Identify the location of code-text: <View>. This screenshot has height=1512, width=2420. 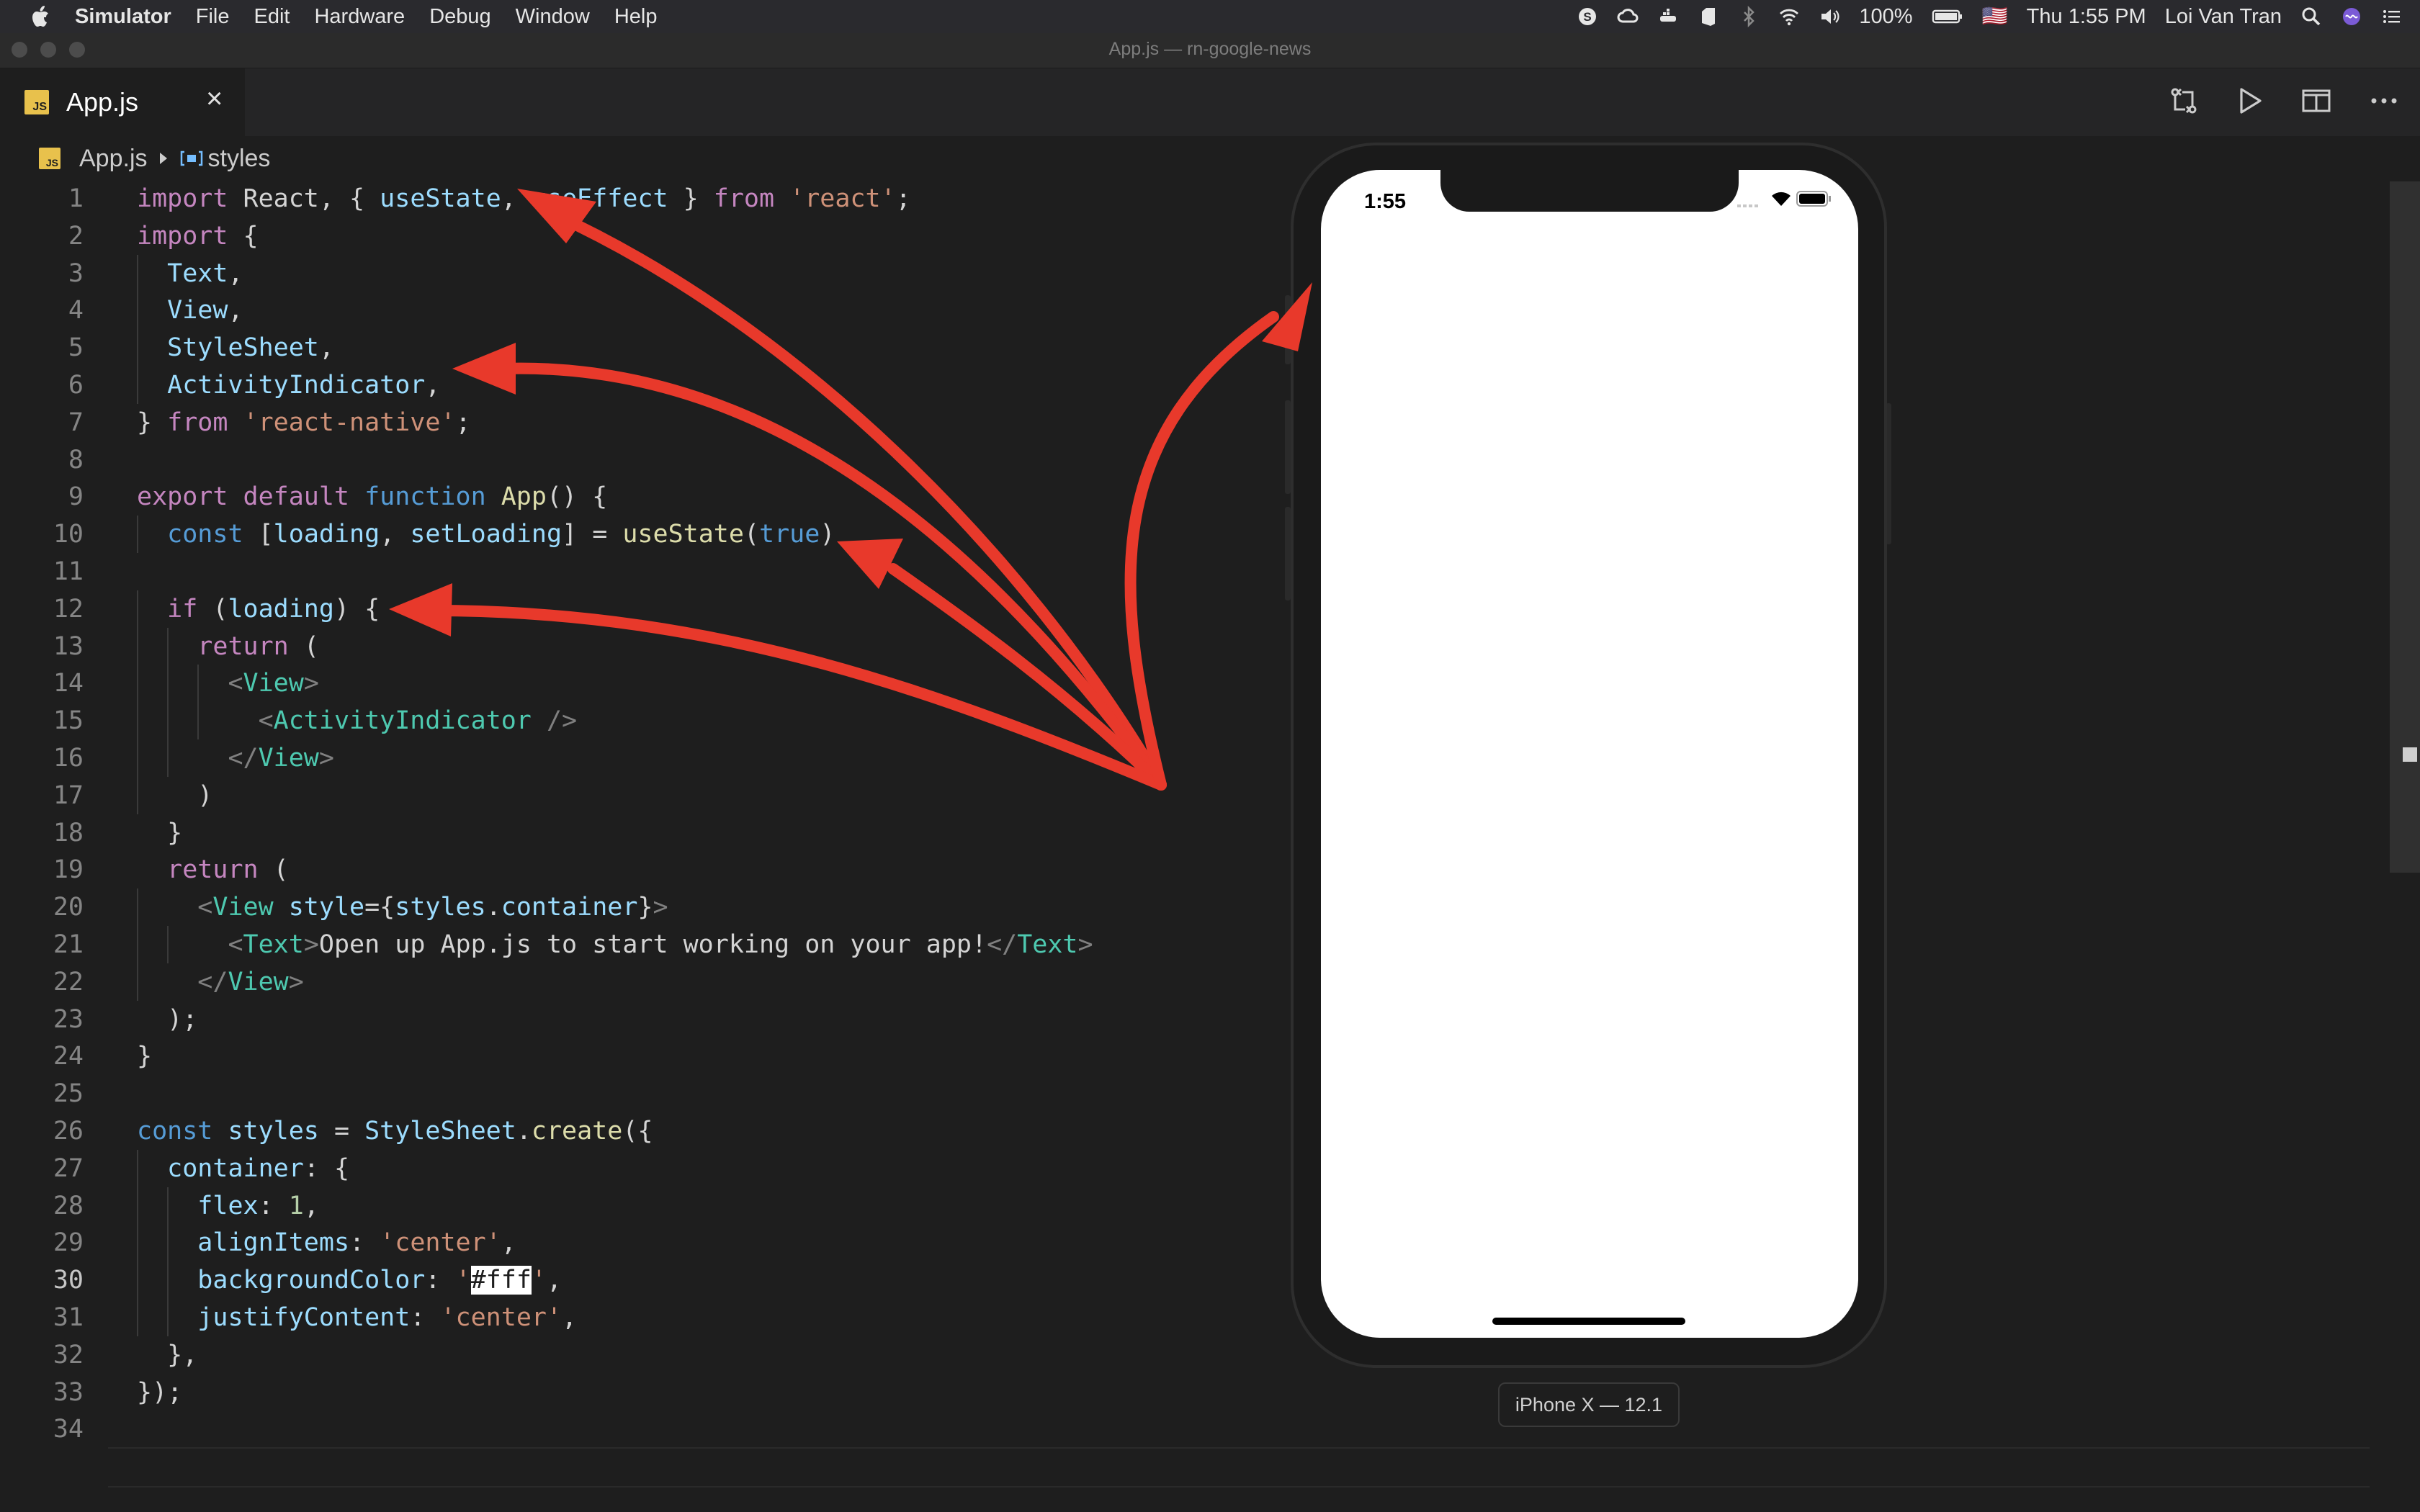
(273, 683).